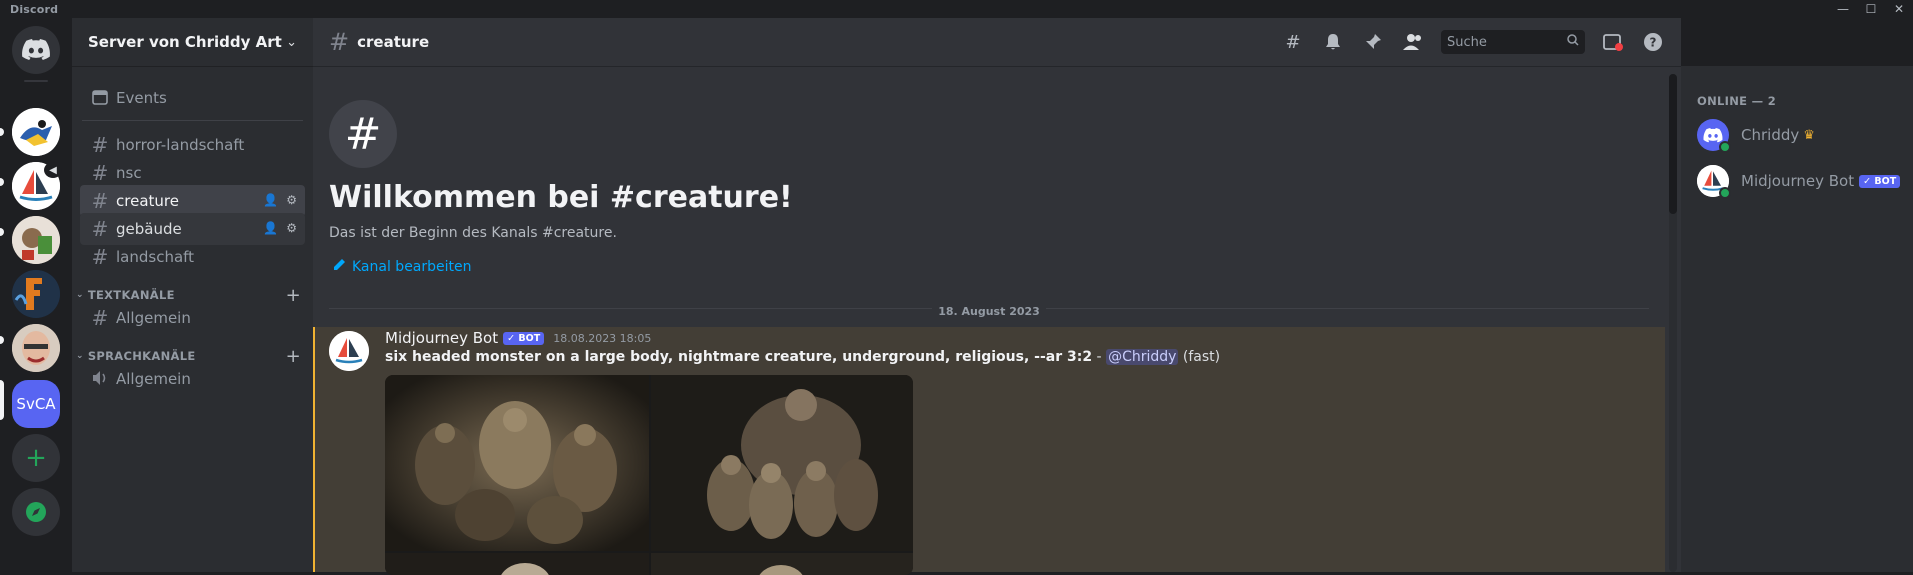 This screenshot has height=575, width=1913. I want to click on edit-channel-label: Kanal bearbeiten, so click(412, 266).